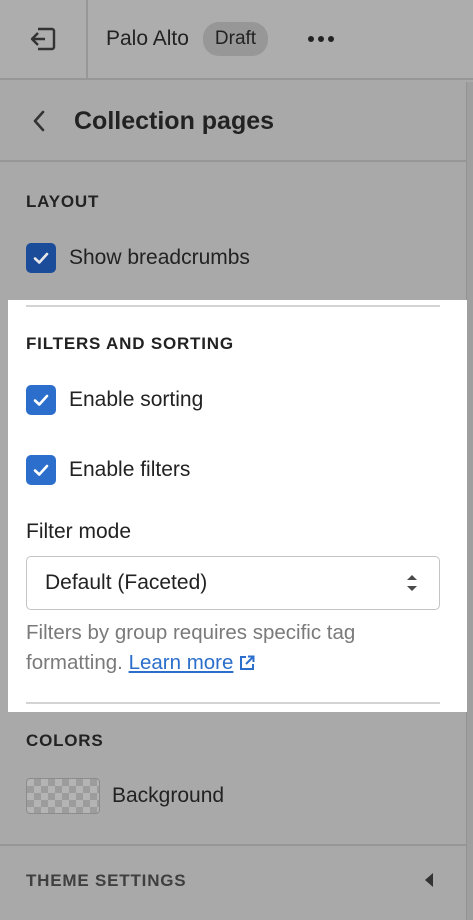  I want to click on filter-mode-label: Filter mode, so click(79, 531).